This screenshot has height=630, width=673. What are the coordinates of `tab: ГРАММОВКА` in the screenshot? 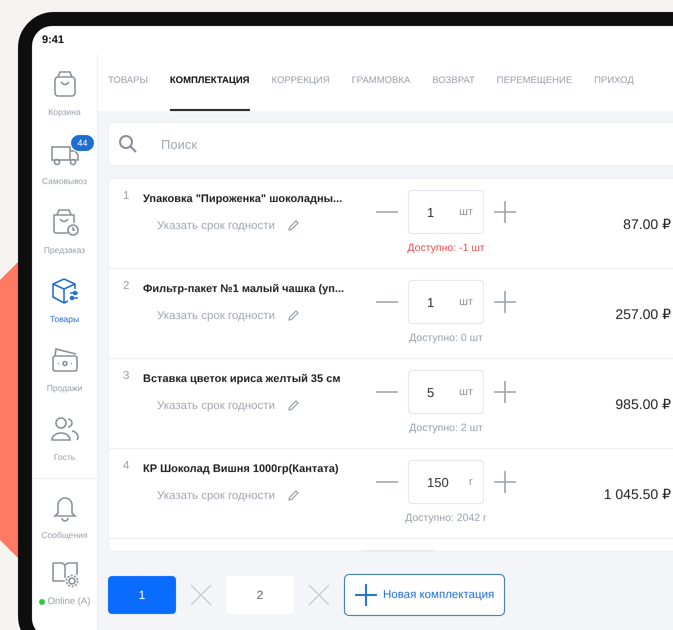 It's located at (381, 82).